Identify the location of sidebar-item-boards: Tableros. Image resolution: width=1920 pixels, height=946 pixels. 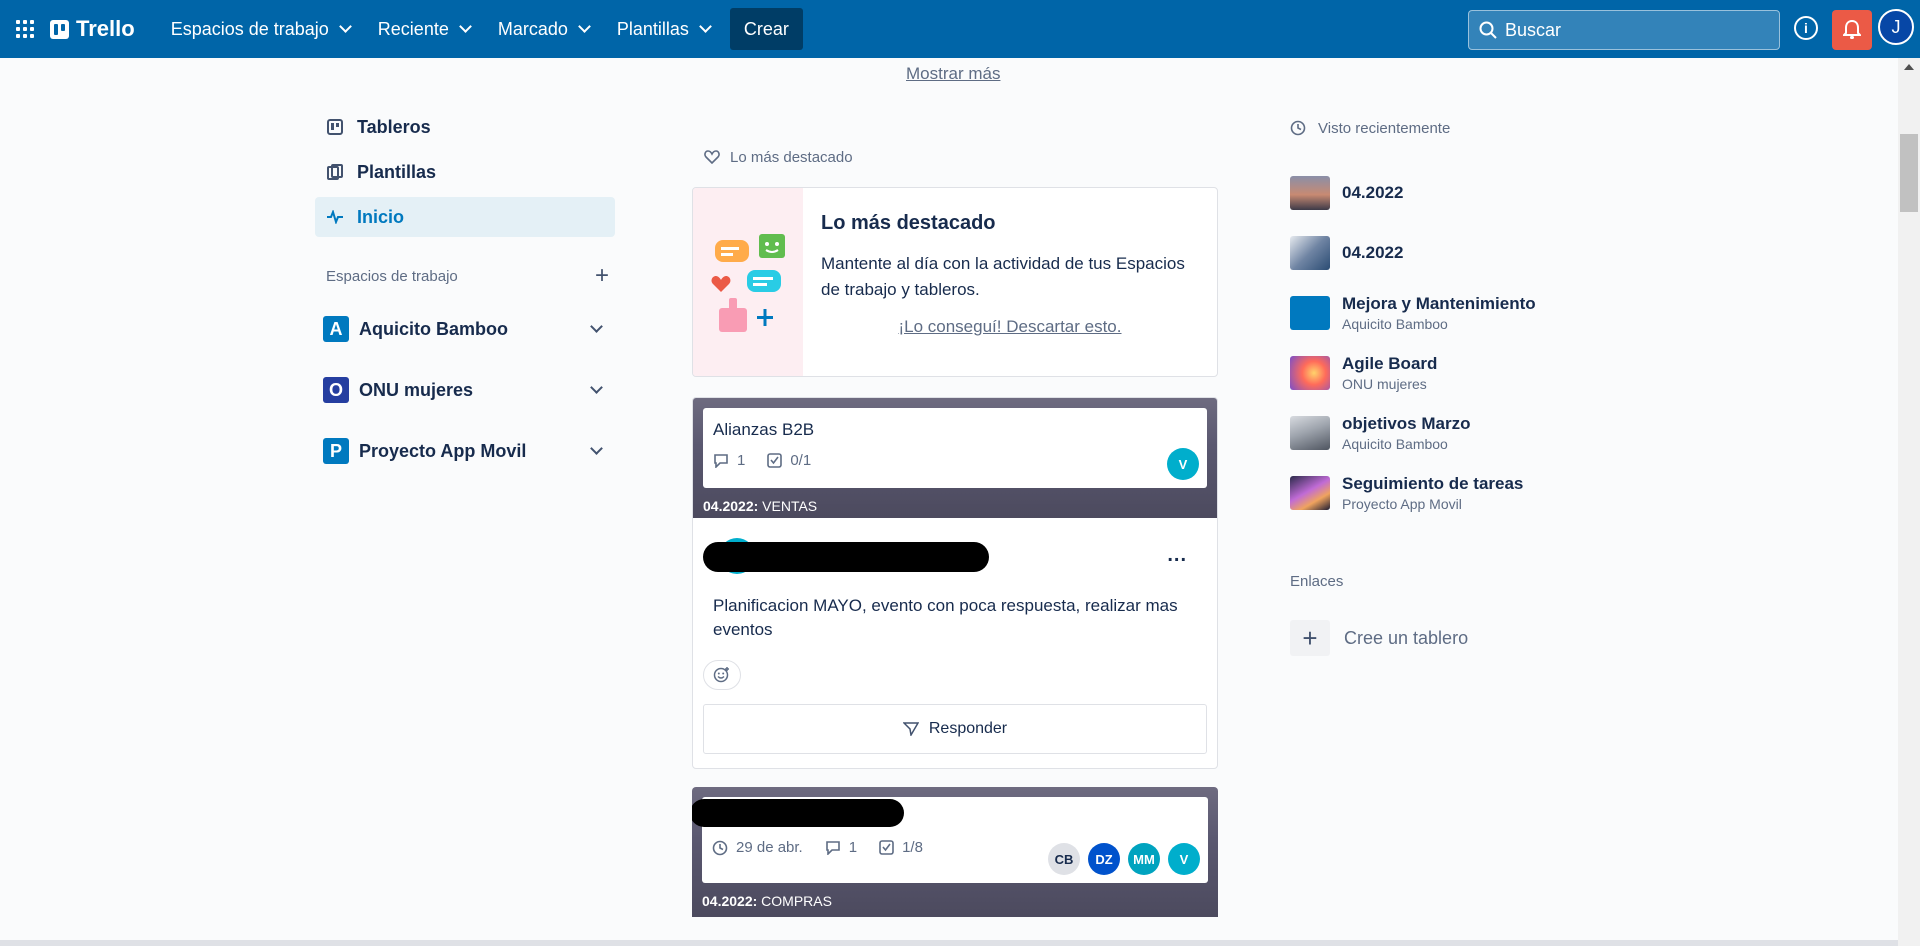
(465, 127).